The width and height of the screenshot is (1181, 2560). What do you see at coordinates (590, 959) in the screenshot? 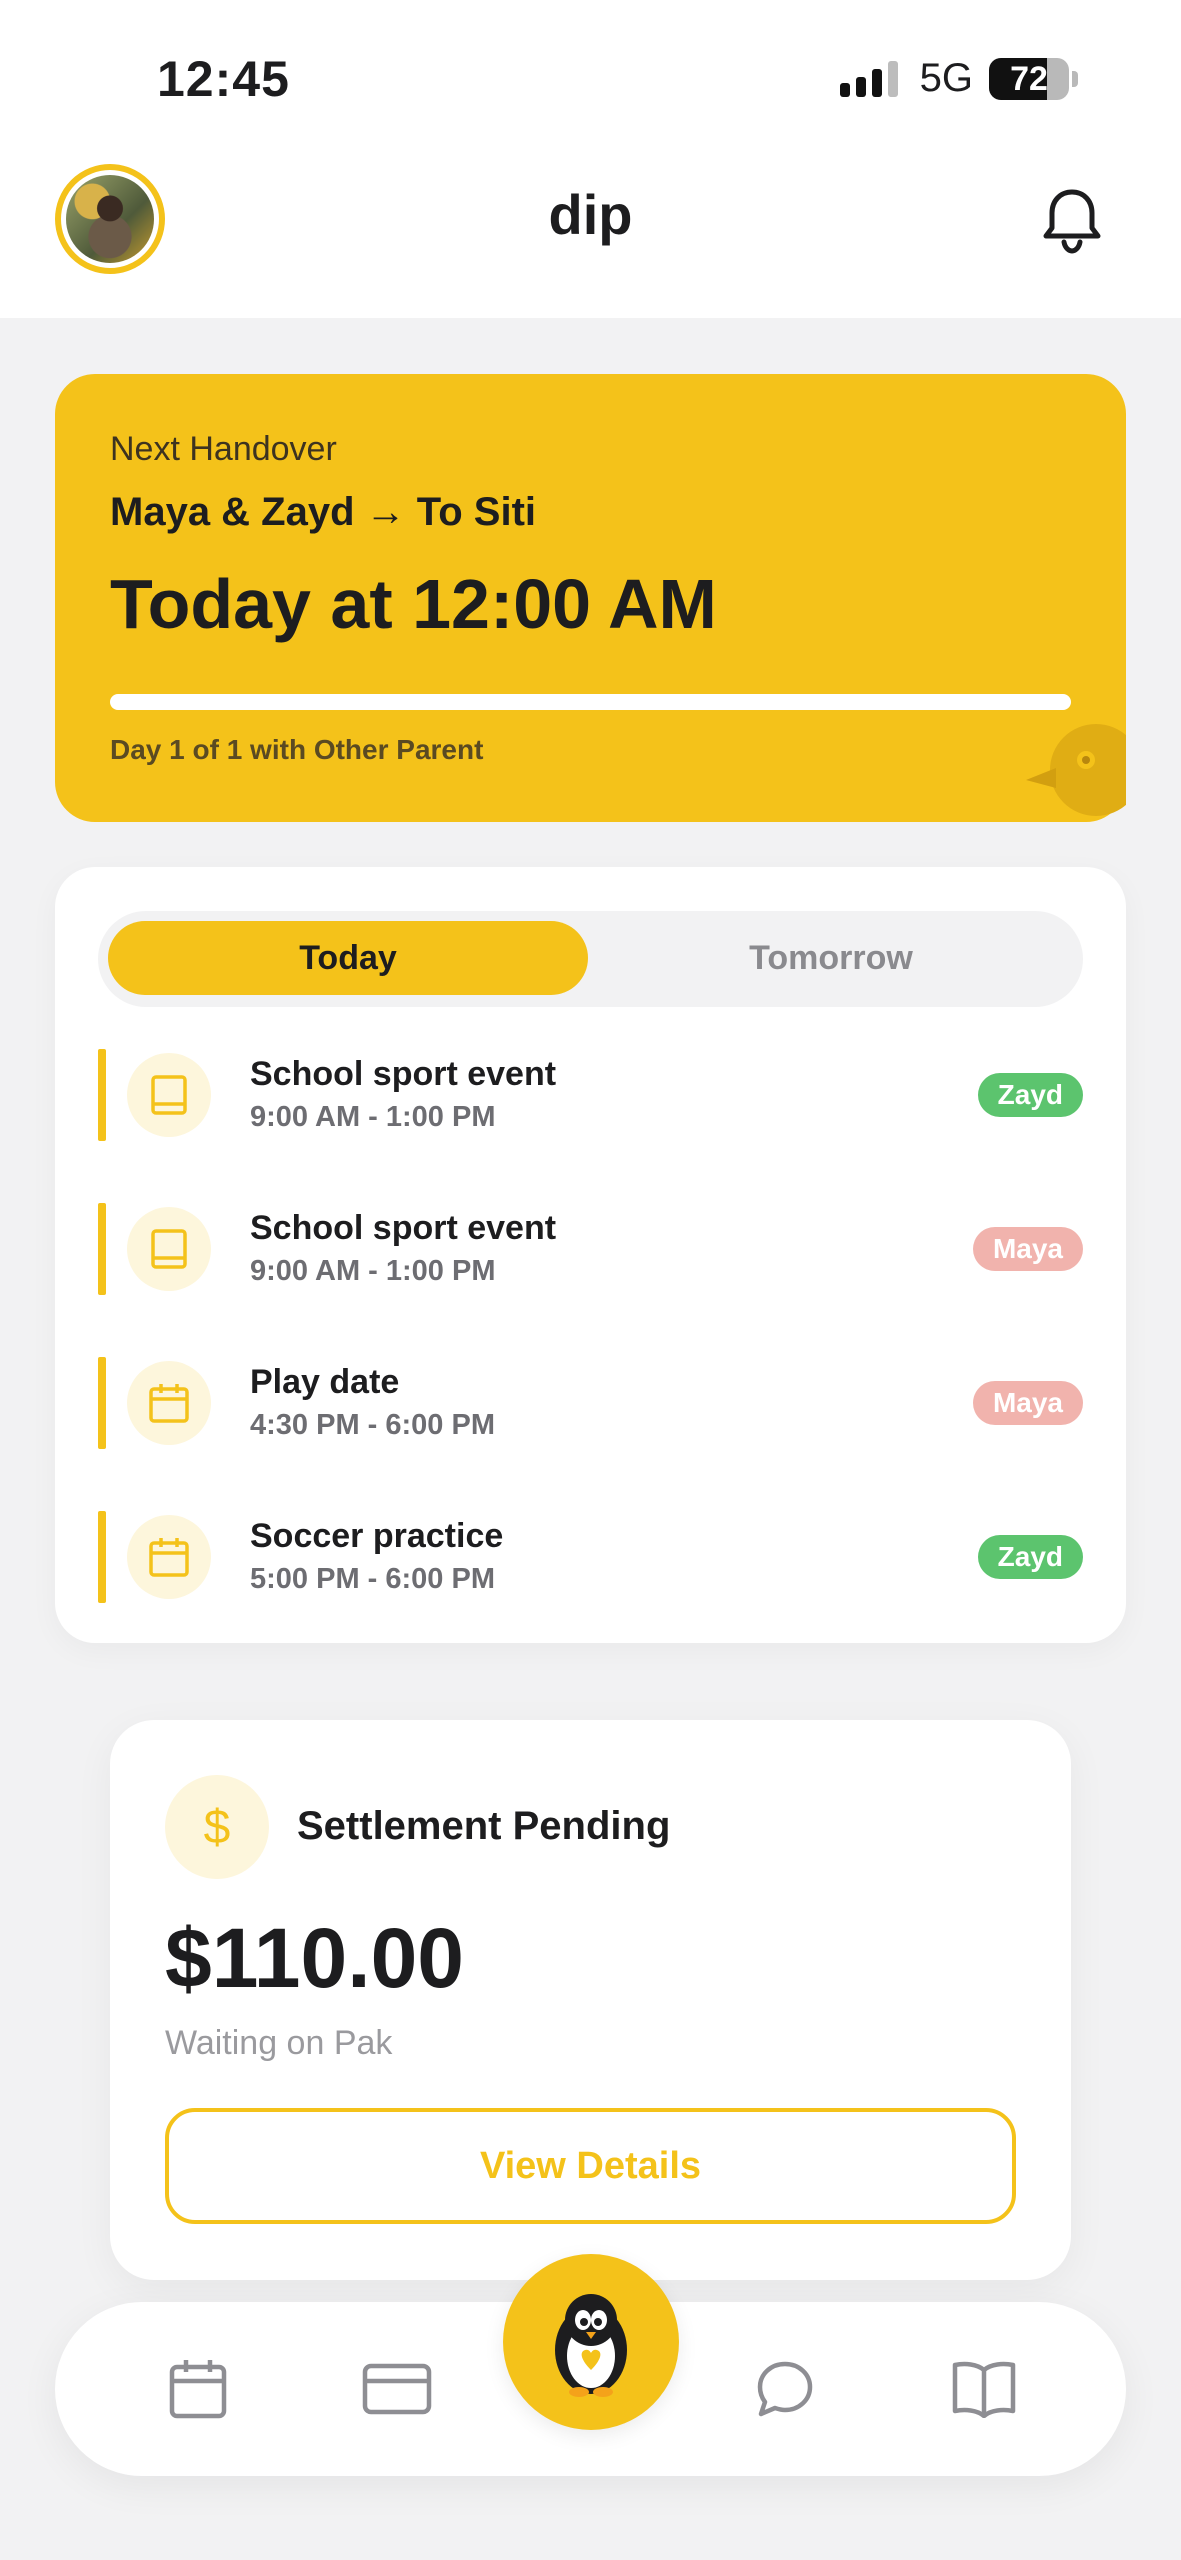
I see `day-tabs: Today Tomorrow` at bounding box center [590, 959].